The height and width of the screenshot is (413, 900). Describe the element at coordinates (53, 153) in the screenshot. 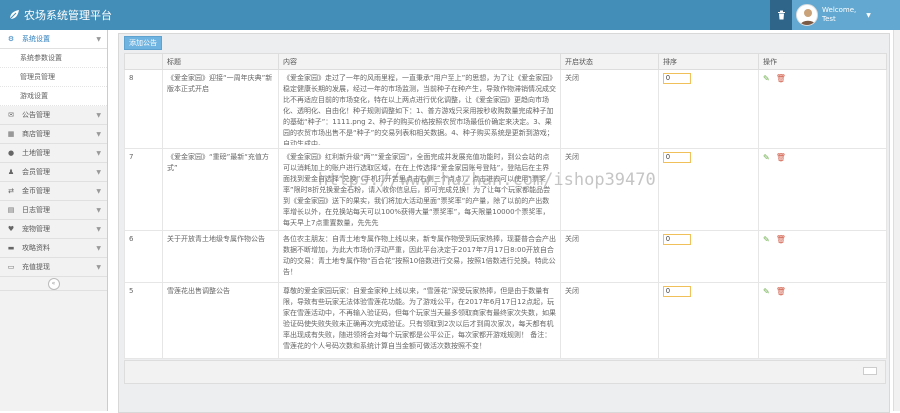

I see `sidebar-item-land: ● 土地管理 ▼` at that location.